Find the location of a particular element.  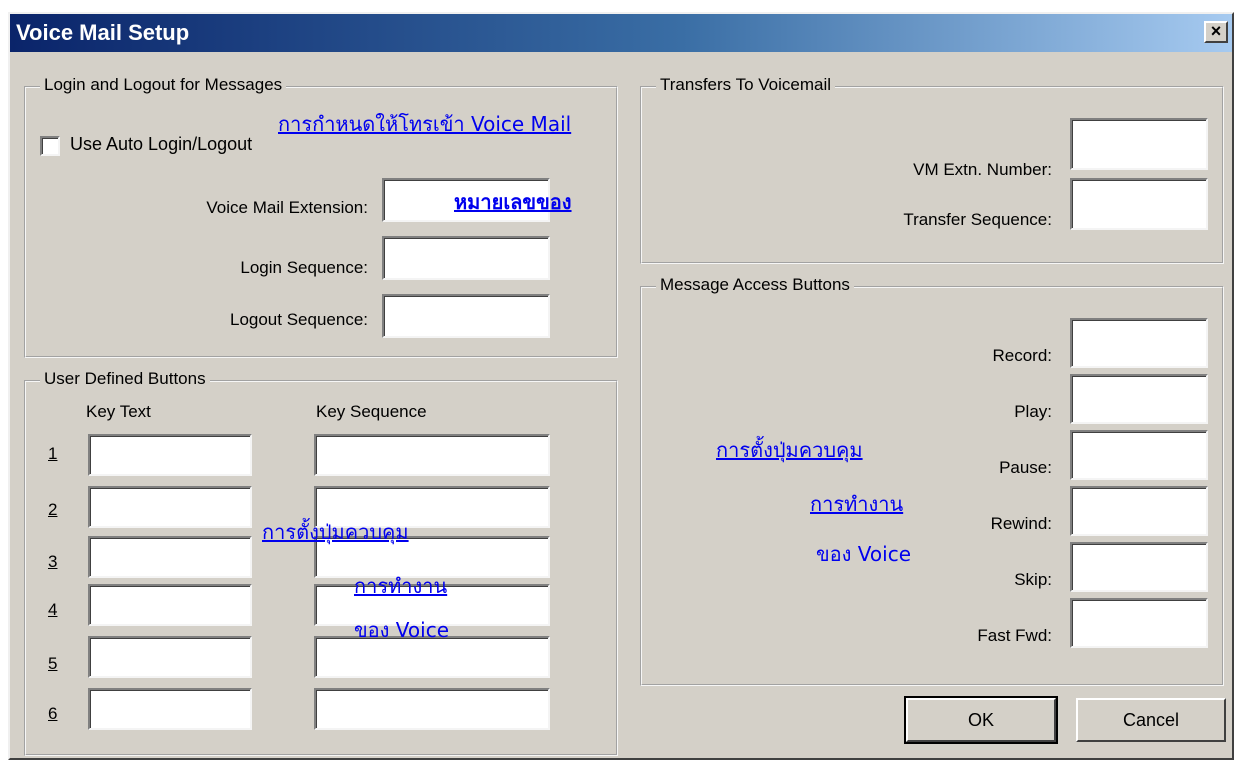

skip-label: Skip: is located at coordinates (1033, 579).